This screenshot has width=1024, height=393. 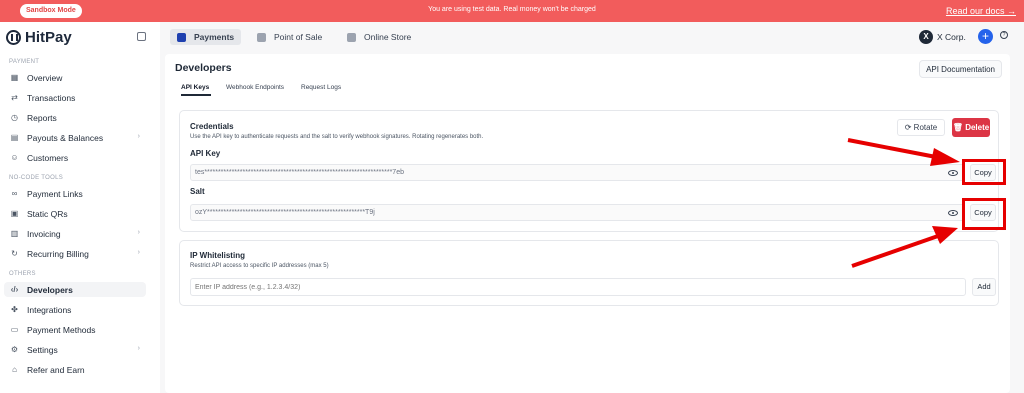 I want to click on annotation-arrow-upper, so click(x=892, y=148).